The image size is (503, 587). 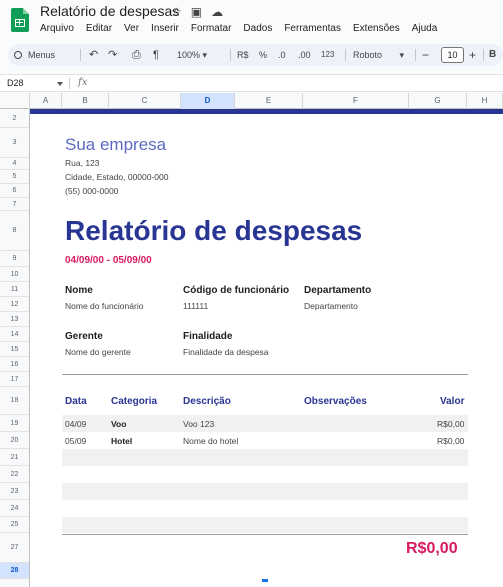 I want to click on row-1-description: Voo 123, so click(x=198, y=424).